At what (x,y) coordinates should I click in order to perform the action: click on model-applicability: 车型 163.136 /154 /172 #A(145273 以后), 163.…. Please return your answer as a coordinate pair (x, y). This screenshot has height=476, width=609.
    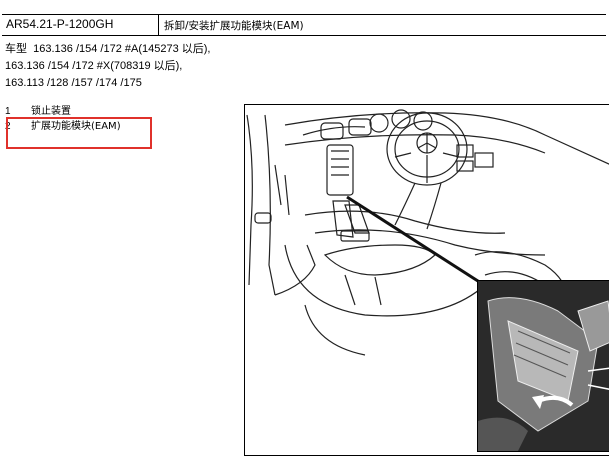
    Looking at the image, I should click on (107, 66).